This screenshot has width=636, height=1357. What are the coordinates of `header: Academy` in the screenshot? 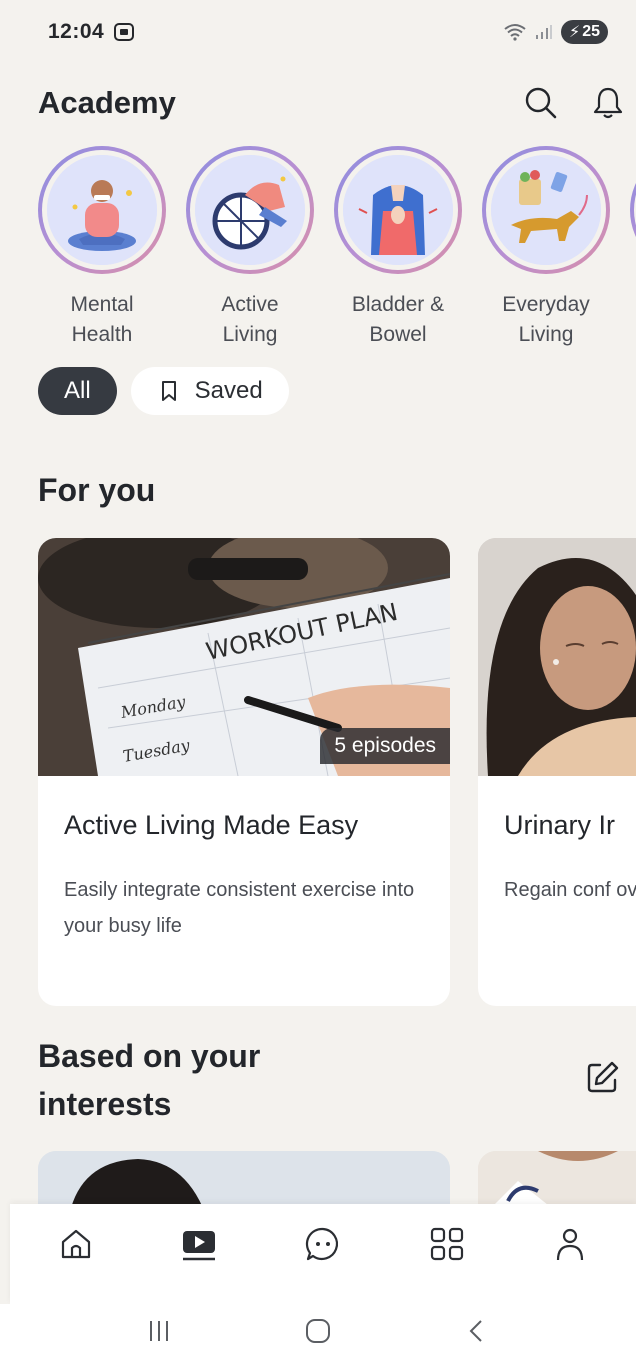 It's located at (337, 103).